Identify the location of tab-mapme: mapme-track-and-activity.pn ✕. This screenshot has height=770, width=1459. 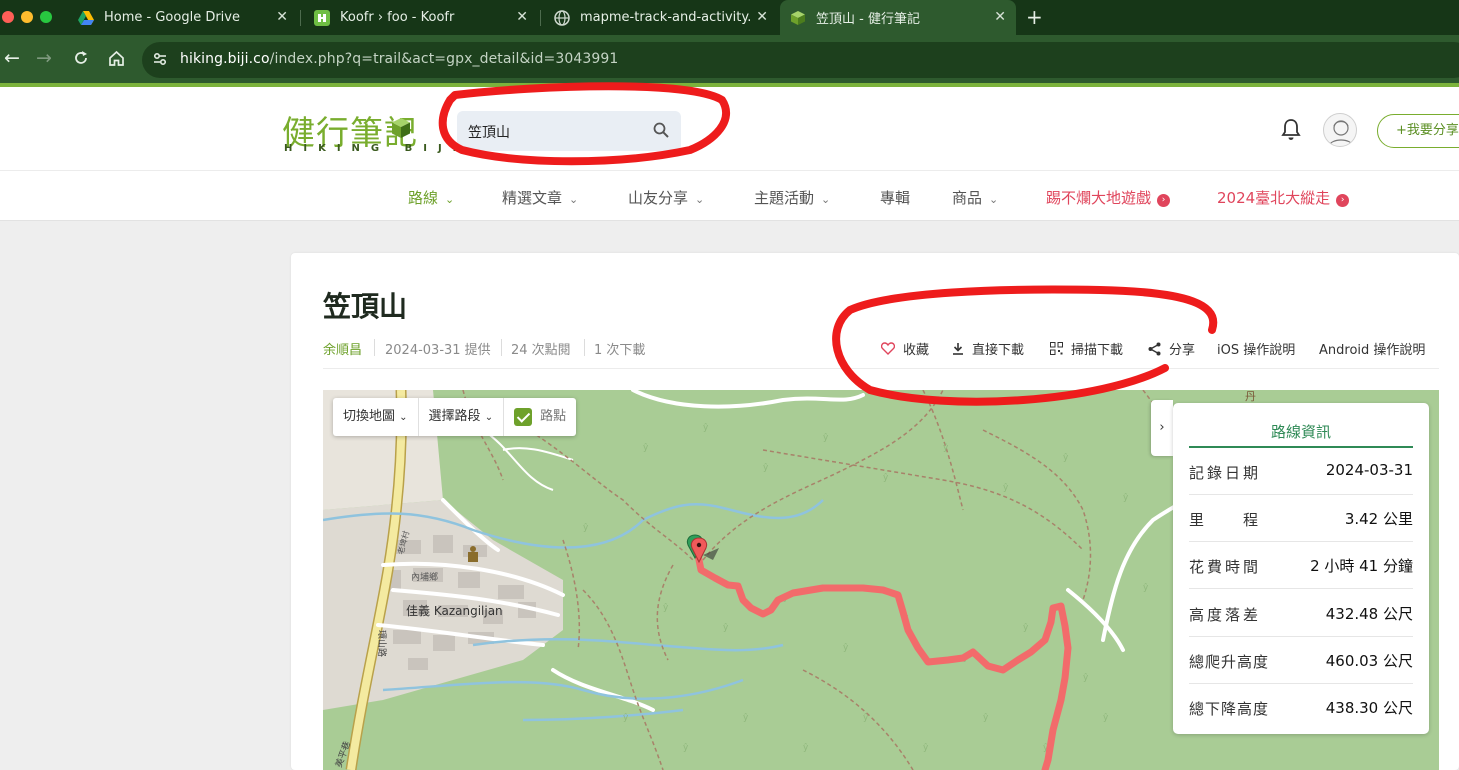
(660, 17).